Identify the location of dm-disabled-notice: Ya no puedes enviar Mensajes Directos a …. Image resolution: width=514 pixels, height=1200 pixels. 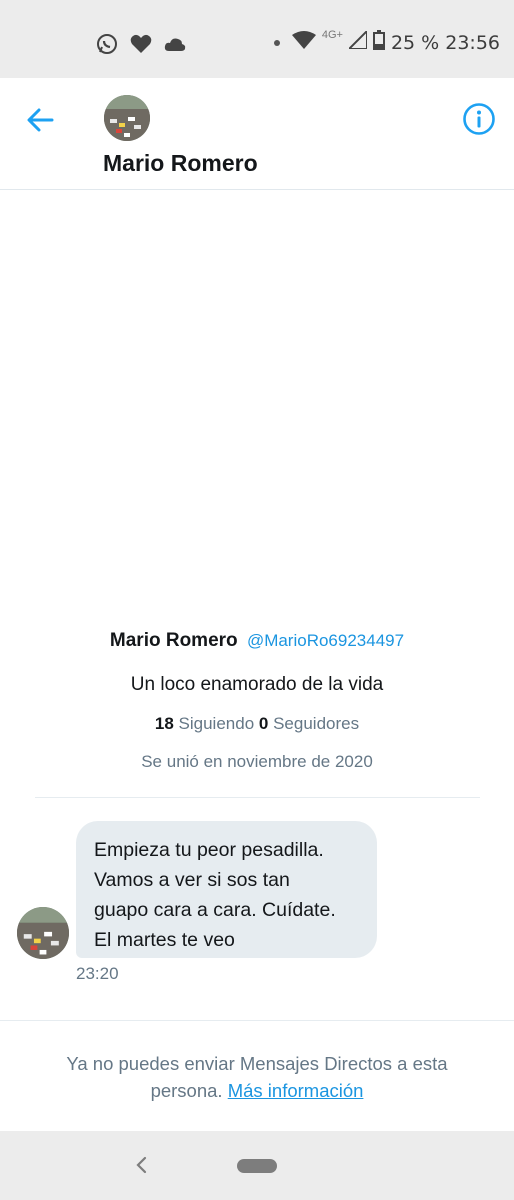
(257, 1077).